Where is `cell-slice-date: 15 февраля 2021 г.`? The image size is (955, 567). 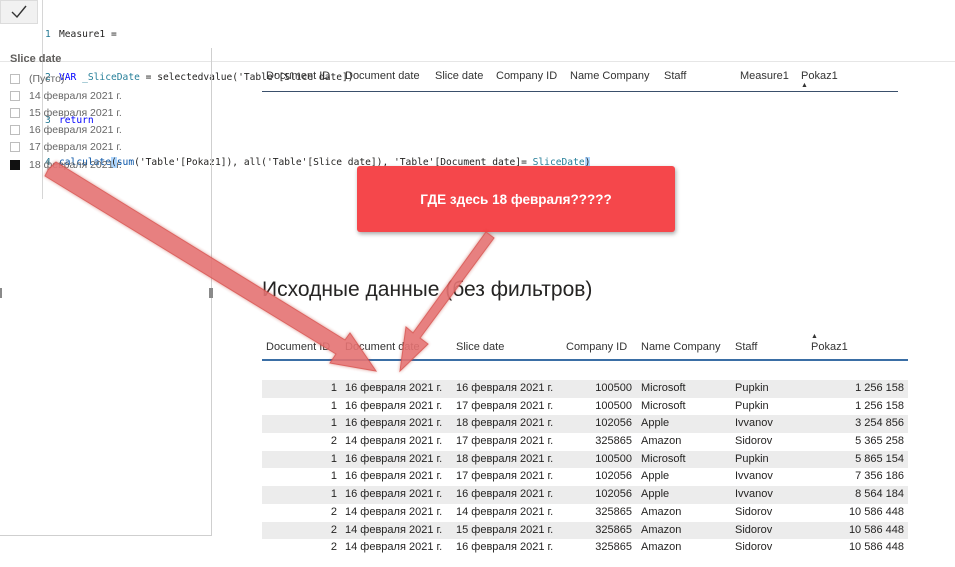
cell-slice-date: 15 февраля 2021 г. is located at coordinates (505, 529).